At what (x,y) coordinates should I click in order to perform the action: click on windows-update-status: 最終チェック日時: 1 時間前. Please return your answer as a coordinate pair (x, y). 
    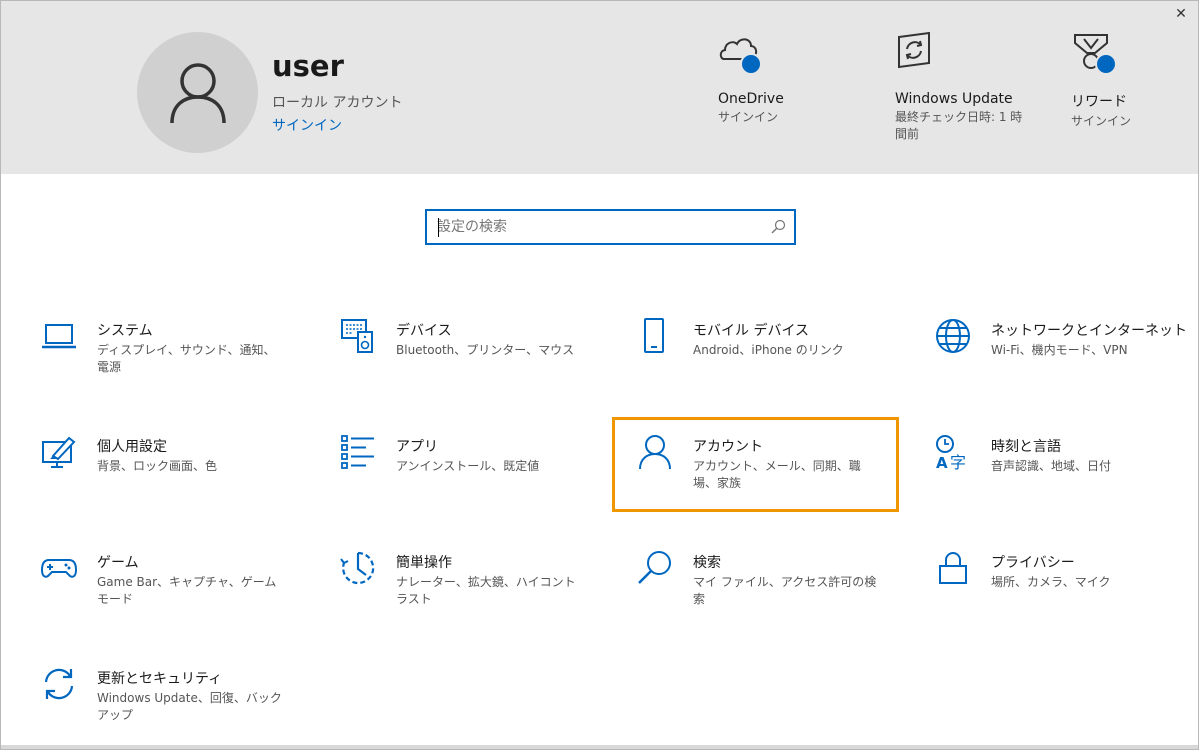
    Looking at the image, I should click on (959, 125).